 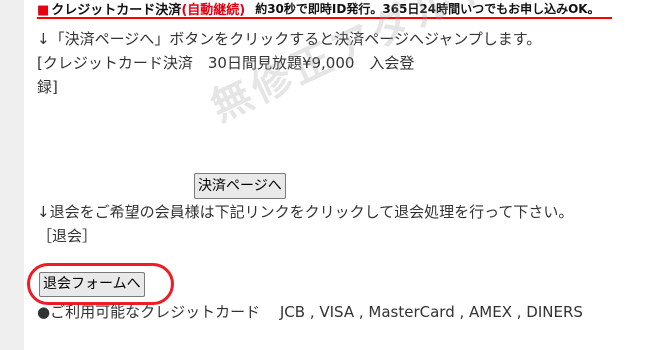 What do you see at coordinates (213, 10) in the screenshot?
I see `auto-renew-label: (自動継続)` at bounding box center [213, 10].